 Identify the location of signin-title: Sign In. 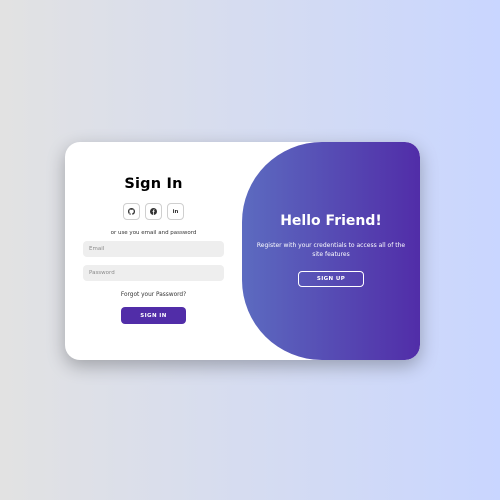
(153, 184).